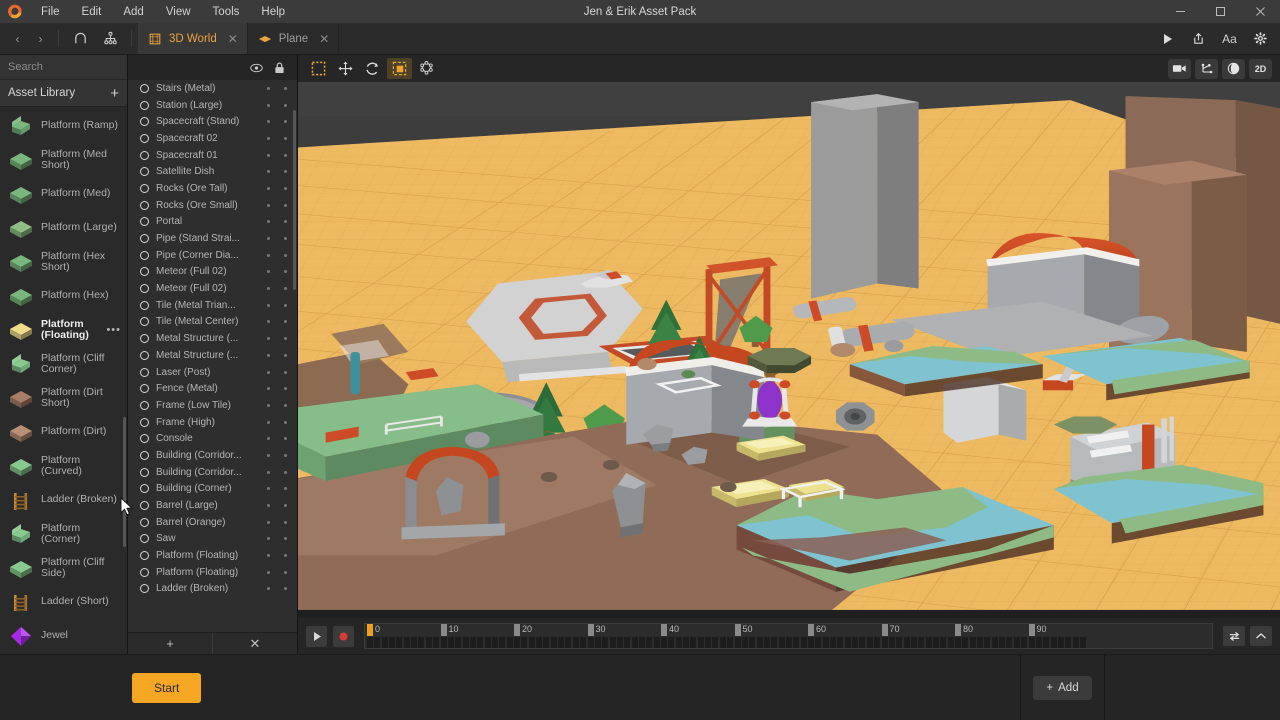 This screenshot has width=1280, height=720. Describe the element at coordinates (212, 589) in the screenshot. I see `outliner-item: Ladder (Broken)` at that location.